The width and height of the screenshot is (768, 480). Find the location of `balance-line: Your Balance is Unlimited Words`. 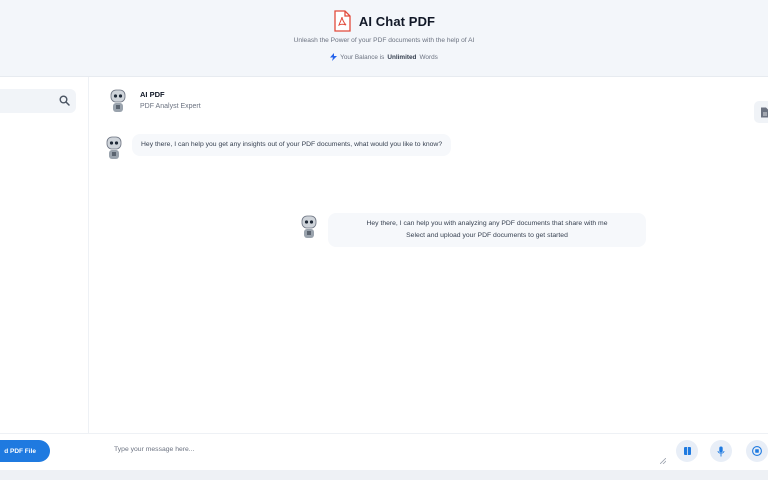

balance-line: Your Balance is Unlimited Words is located at coordinates (384, 57).